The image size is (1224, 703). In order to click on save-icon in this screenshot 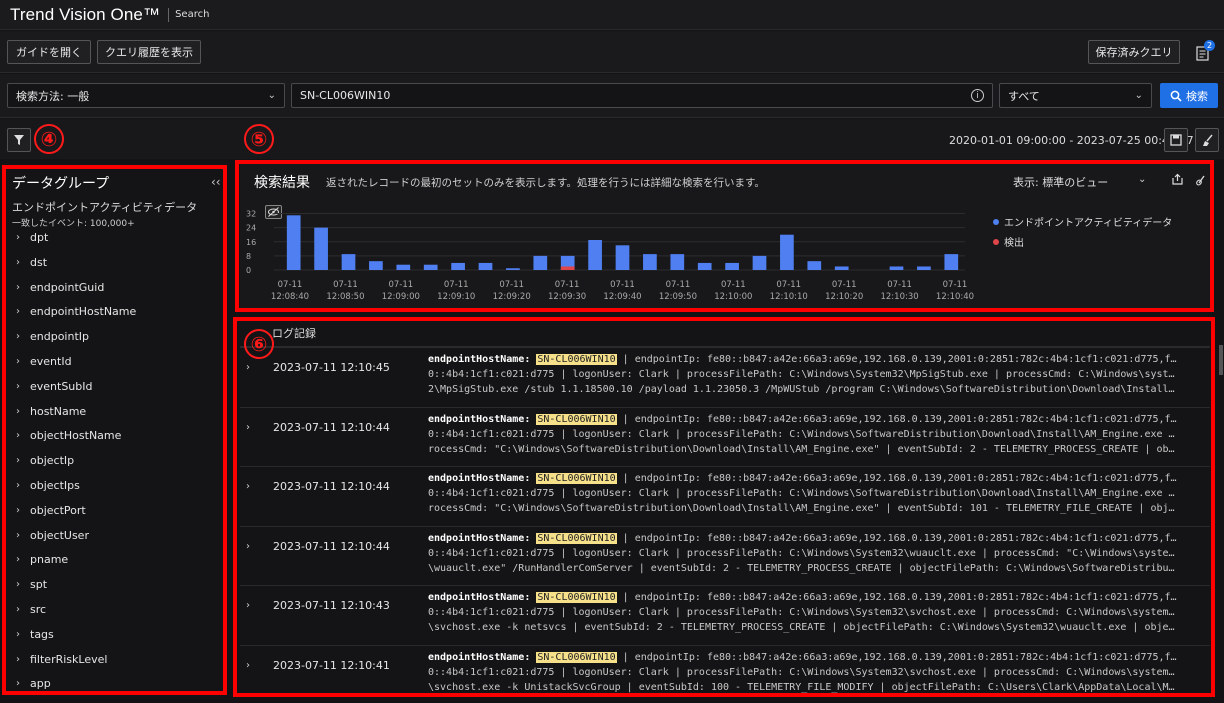, I will do `click(1176, 140)`.